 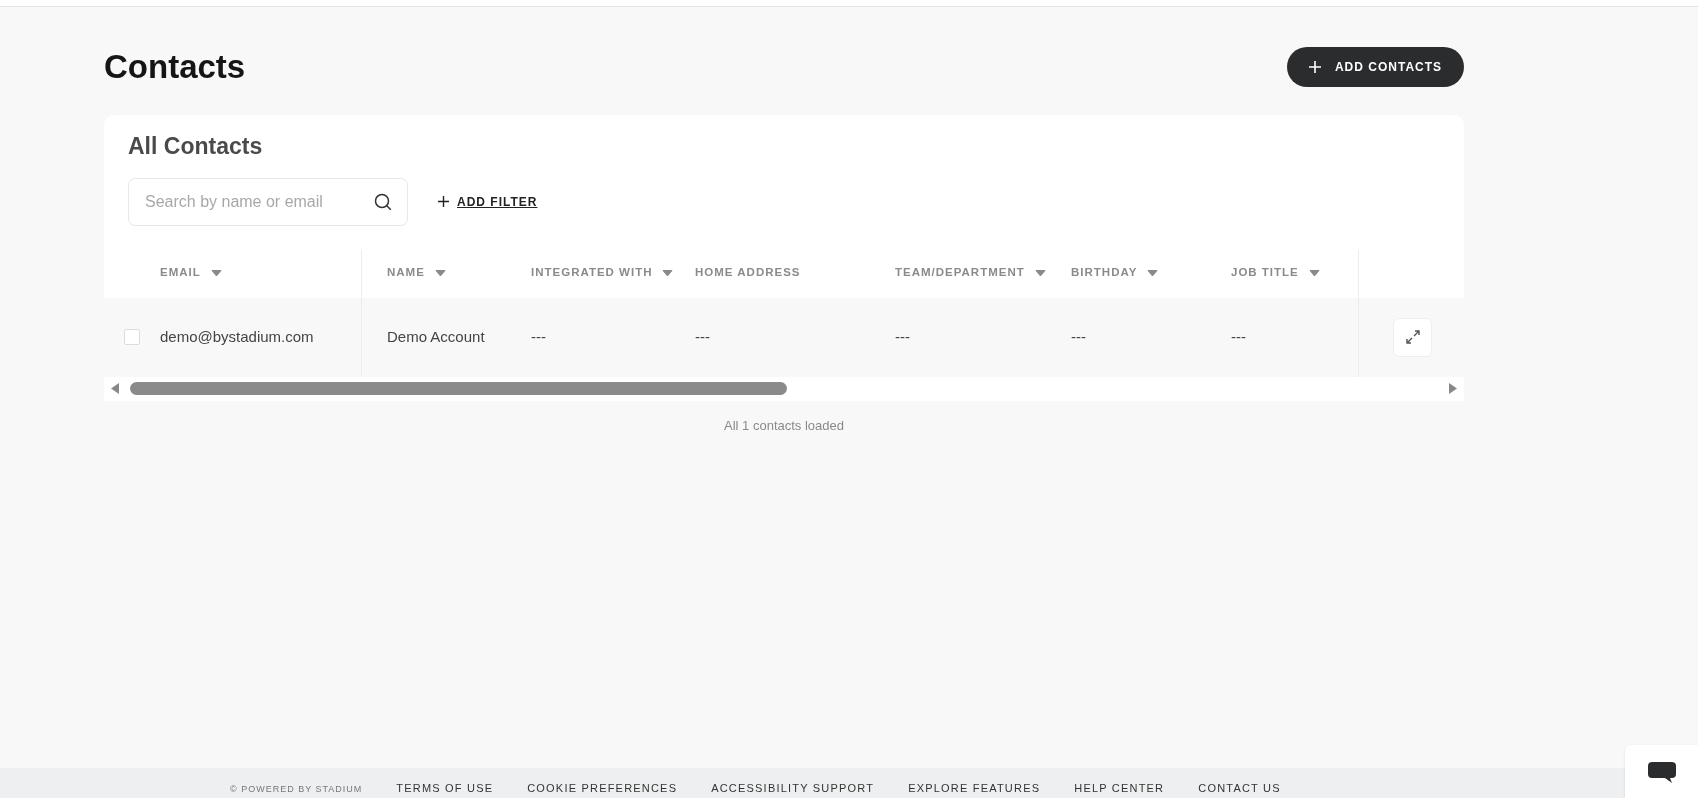 I want to click on card-title: All Contacts, so click(x=196, y=146).